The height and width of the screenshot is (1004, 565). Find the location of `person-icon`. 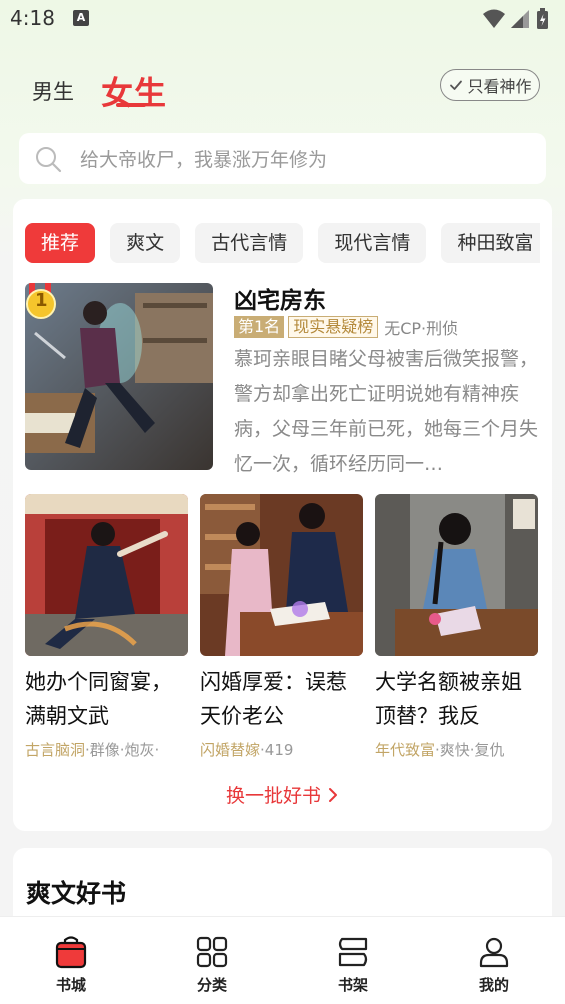

person-icon is located at coordinates (494, 952).